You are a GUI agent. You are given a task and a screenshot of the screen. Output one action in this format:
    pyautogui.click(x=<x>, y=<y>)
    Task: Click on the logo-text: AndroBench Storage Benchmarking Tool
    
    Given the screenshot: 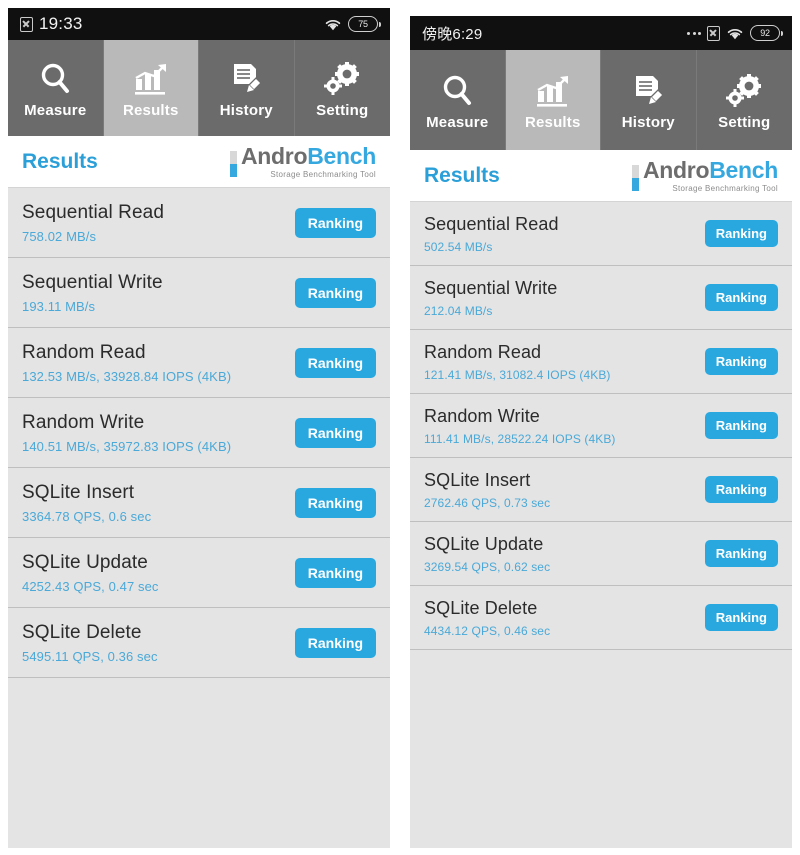 What is the action you would take?
    pyautogui.click(x=710, y=174)
    